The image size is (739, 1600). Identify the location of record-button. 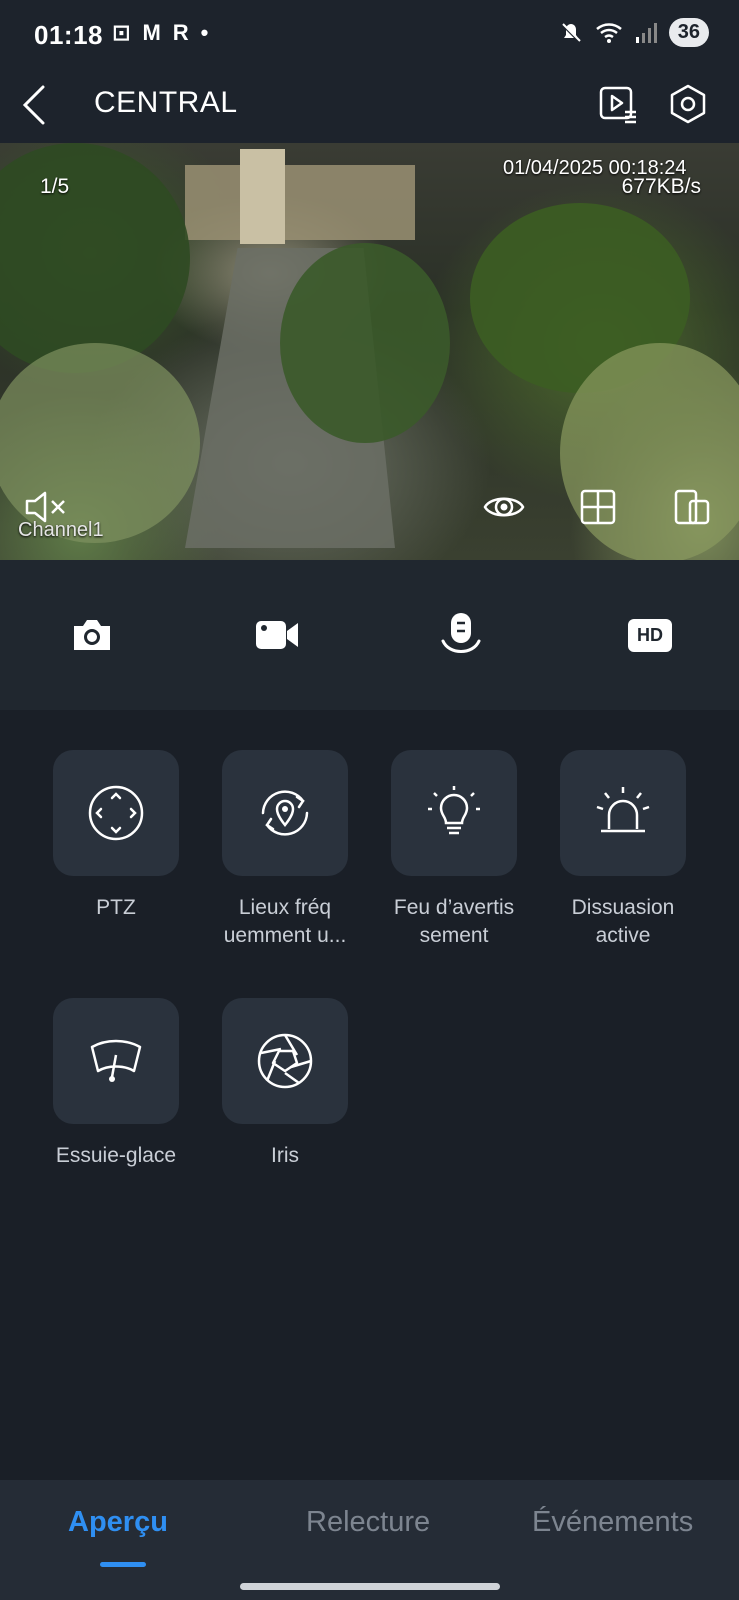
(277, 635).